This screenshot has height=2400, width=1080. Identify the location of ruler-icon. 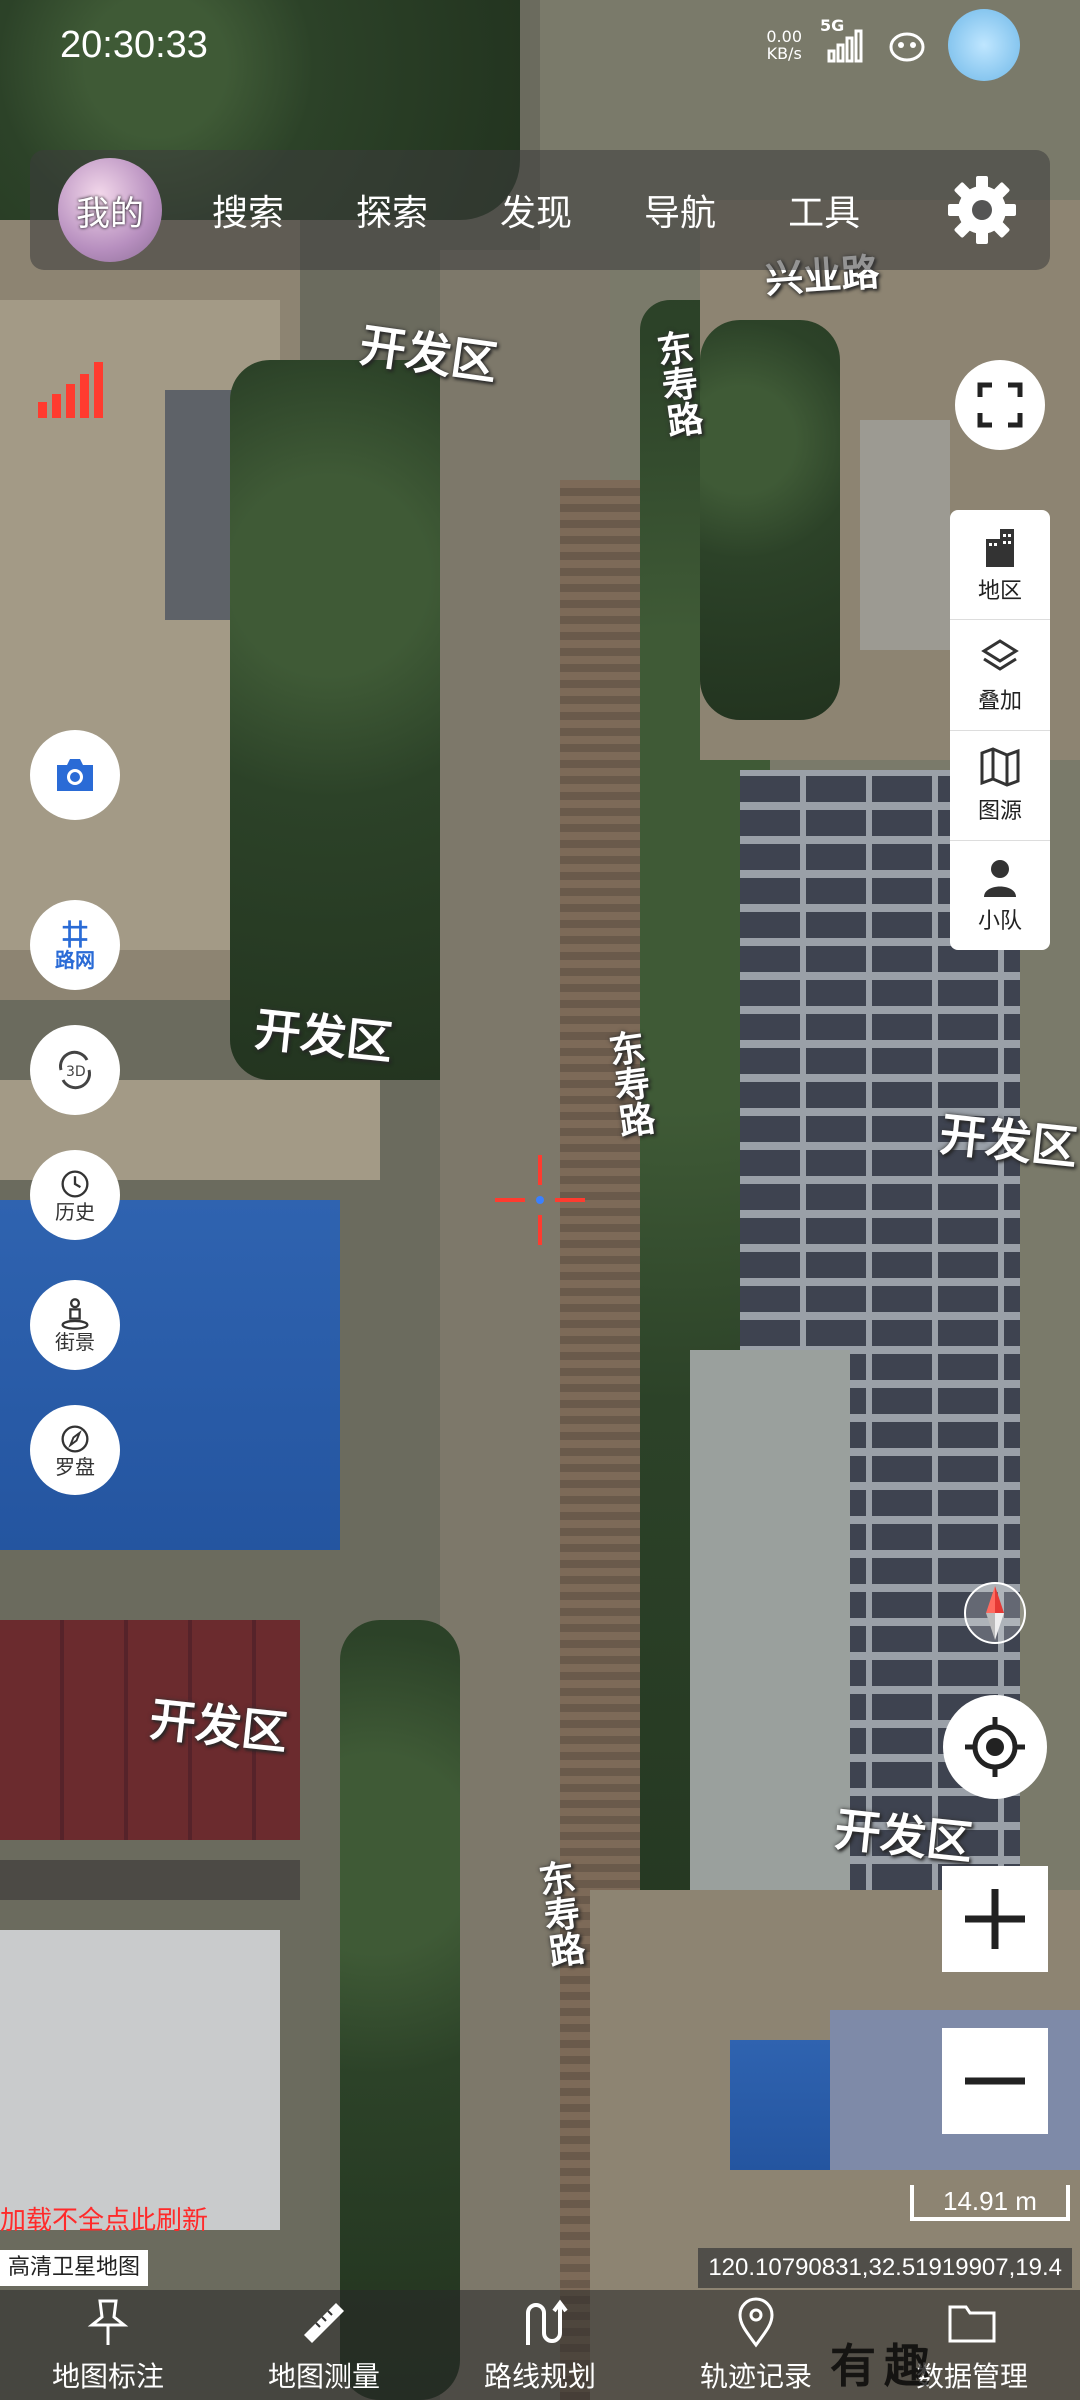
(324, 2323).